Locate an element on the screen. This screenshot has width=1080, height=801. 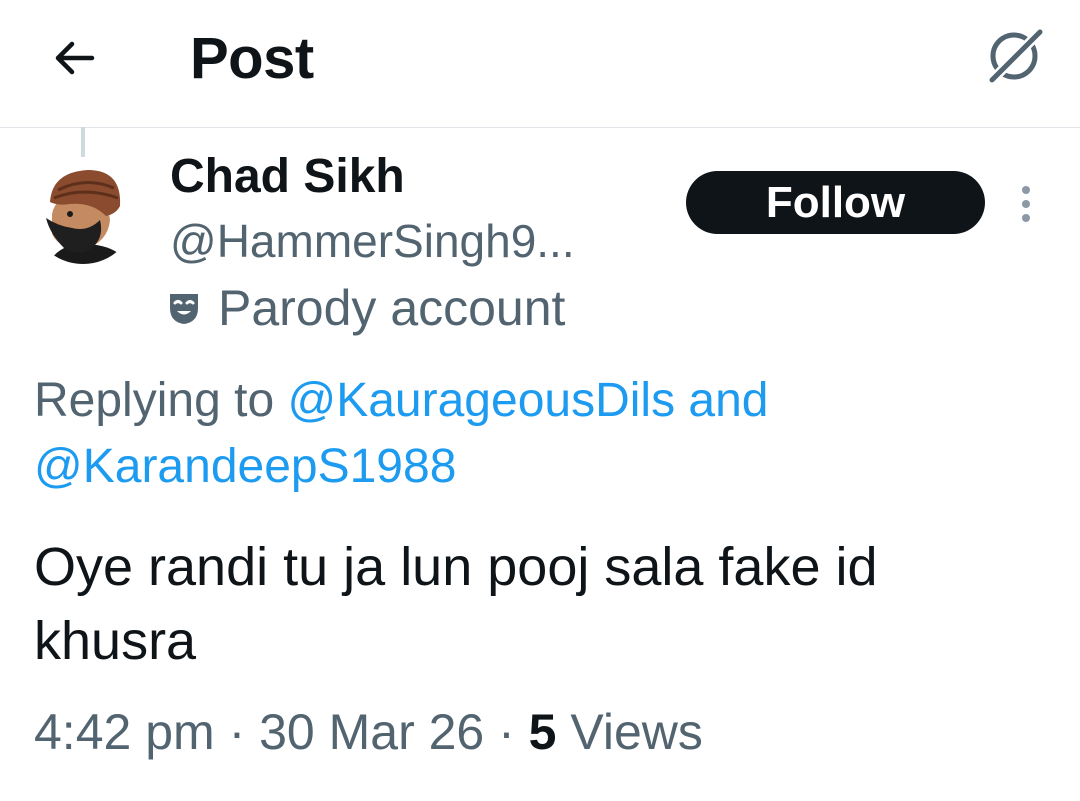
more-options-button is located at coordinates (1026, 204).